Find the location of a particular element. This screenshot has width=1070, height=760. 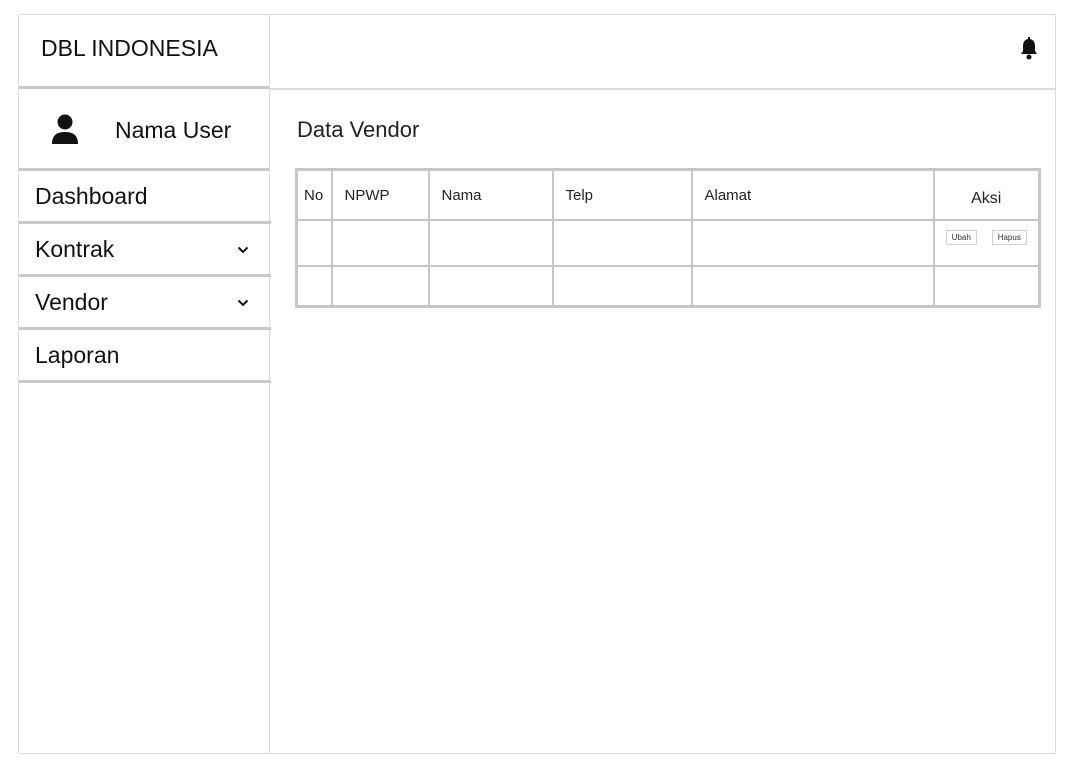

sidebar-item-dashboard: Dashboard is located at coordinates (145, 197).